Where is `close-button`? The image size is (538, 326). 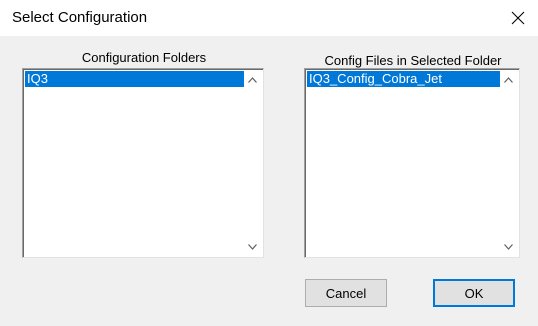
close-button is located at coordinates (518, 18).